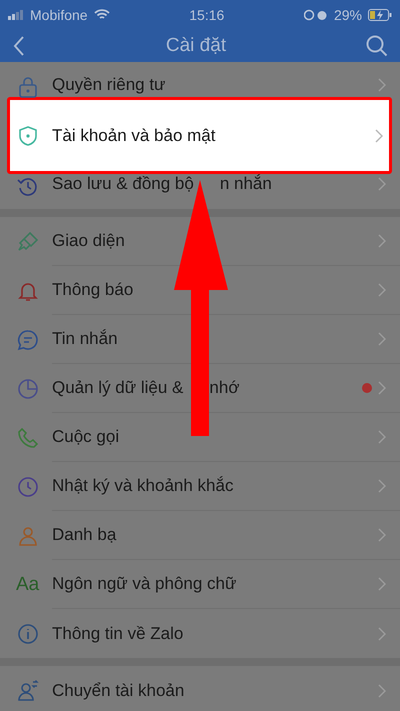 The image size is (400, 711). I want to click on row-label: n nhắn, so click(246, 184).